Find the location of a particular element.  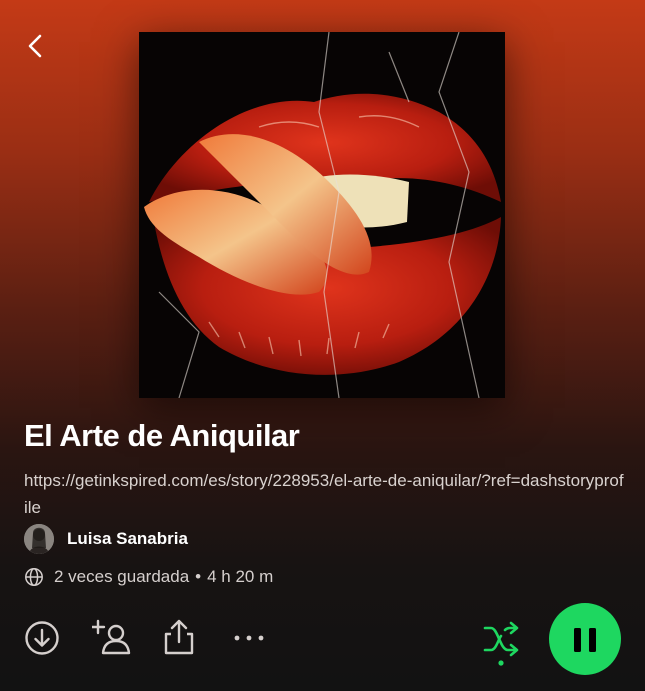

chevron-left-icon is located at coordinates (35, 46).